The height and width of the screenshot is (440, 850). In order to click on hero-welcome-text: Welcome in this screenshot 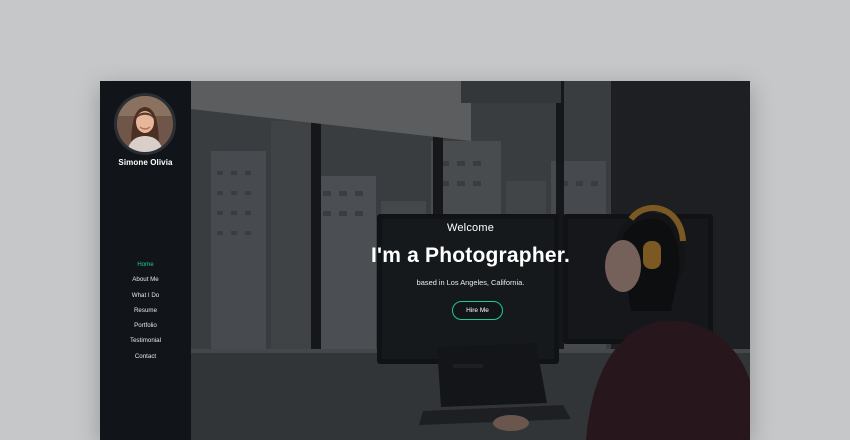, I will do `click(470, 228)`.